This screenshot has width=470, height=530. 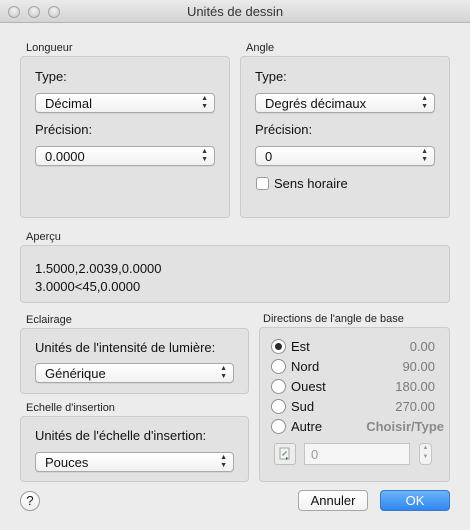 I want to click on other-angle-input: 0, so click(x=357, y=454).